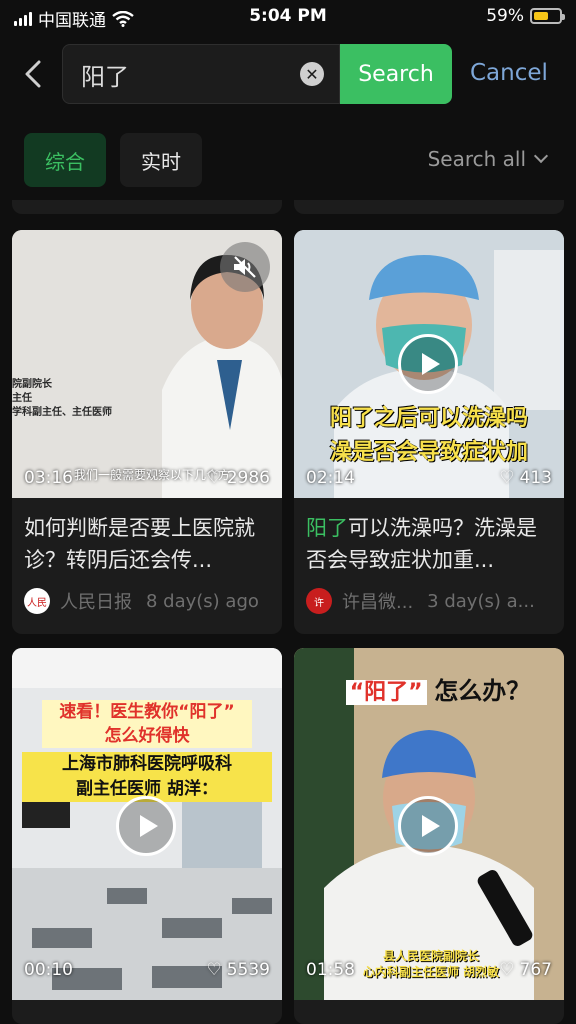 Image resolution: width=576 pixels, height=1024 pixels. What do you see at coordinates (535, 478) in the screenshot?
I see `like-count: 413` at bounding box center [535, 478].